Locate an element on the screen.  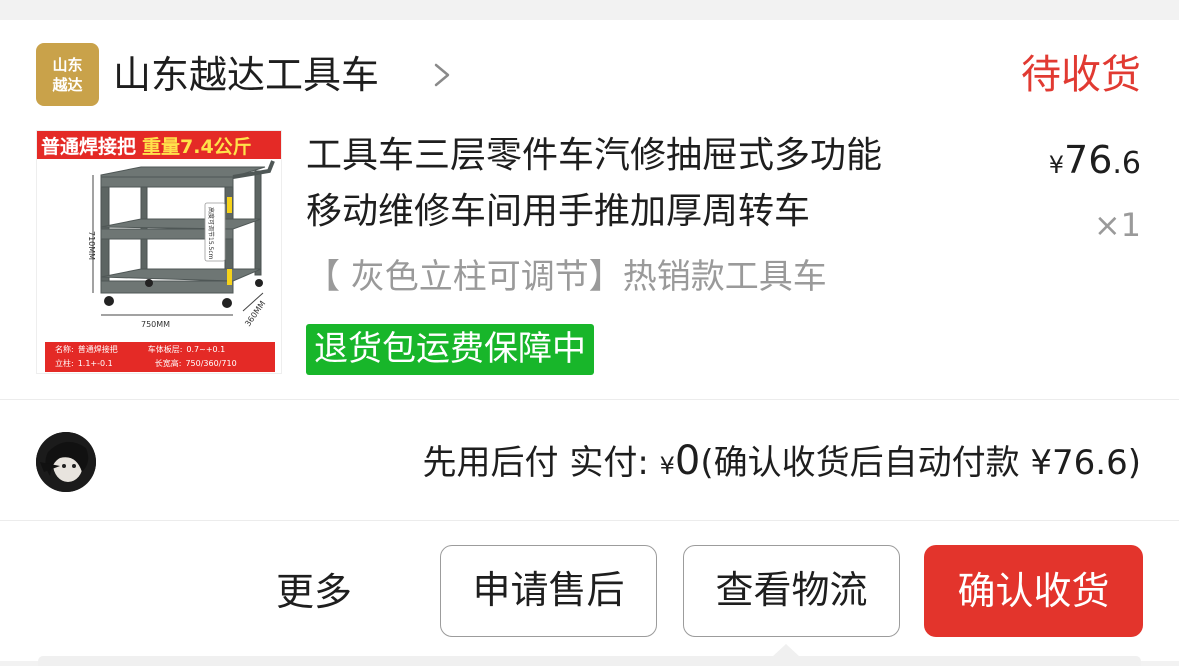
avatar is located at coordinates (66, 462).